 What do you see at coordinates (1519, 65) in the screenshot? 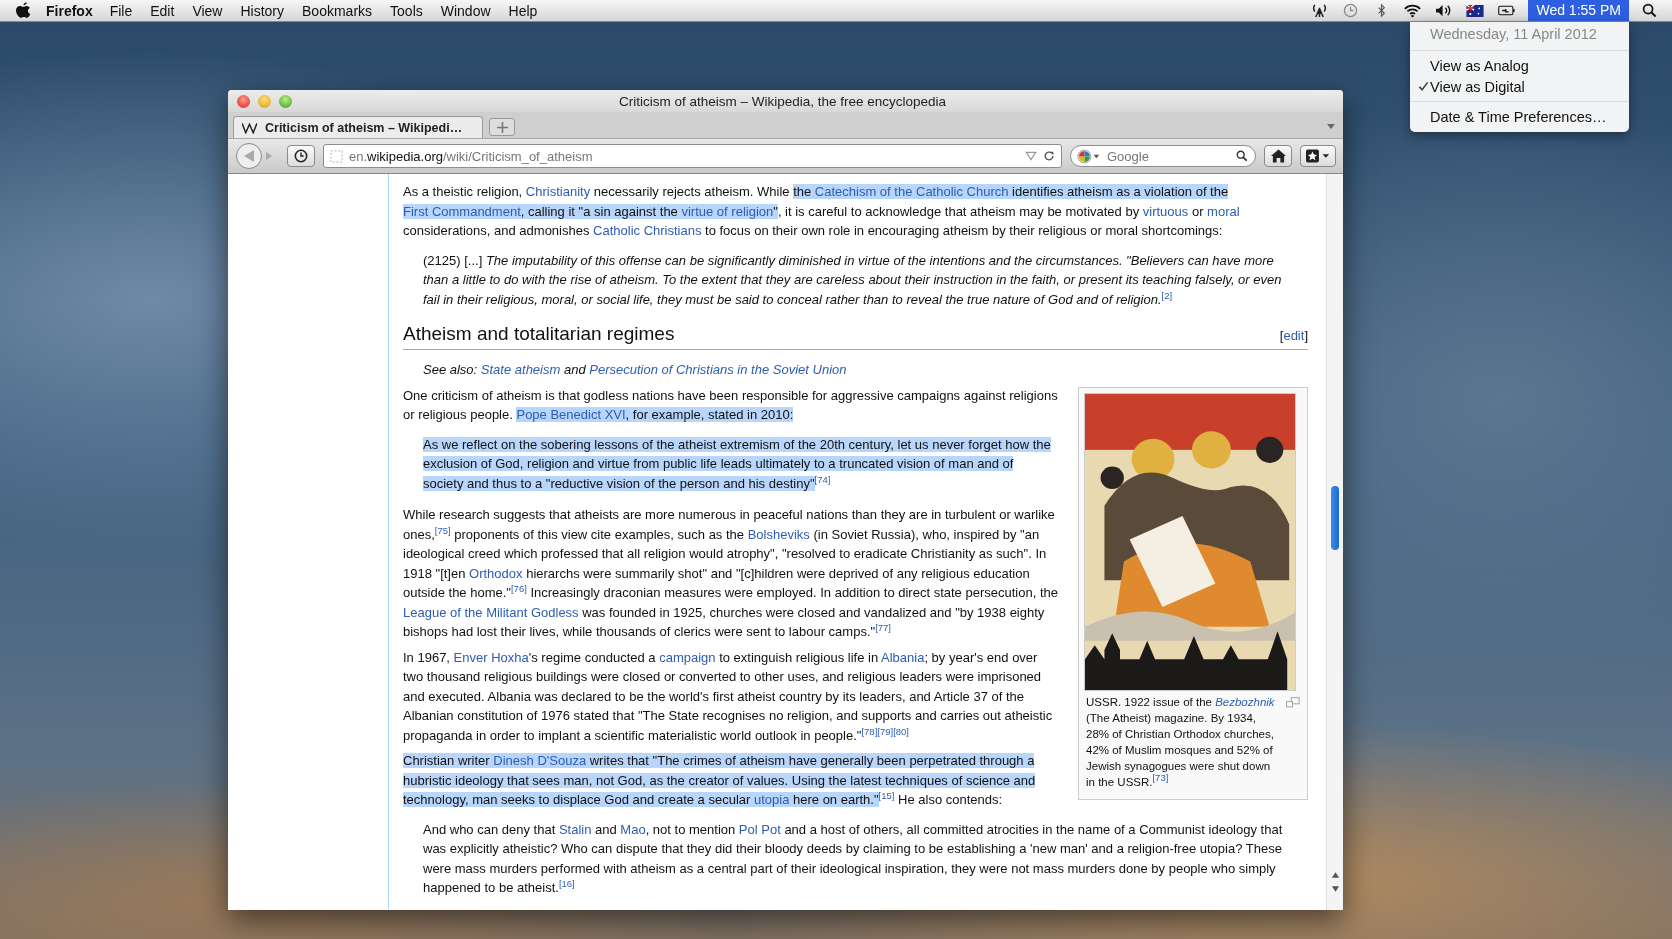
I see `menu-item: View as Analog` at bounding box center [1519, 65].